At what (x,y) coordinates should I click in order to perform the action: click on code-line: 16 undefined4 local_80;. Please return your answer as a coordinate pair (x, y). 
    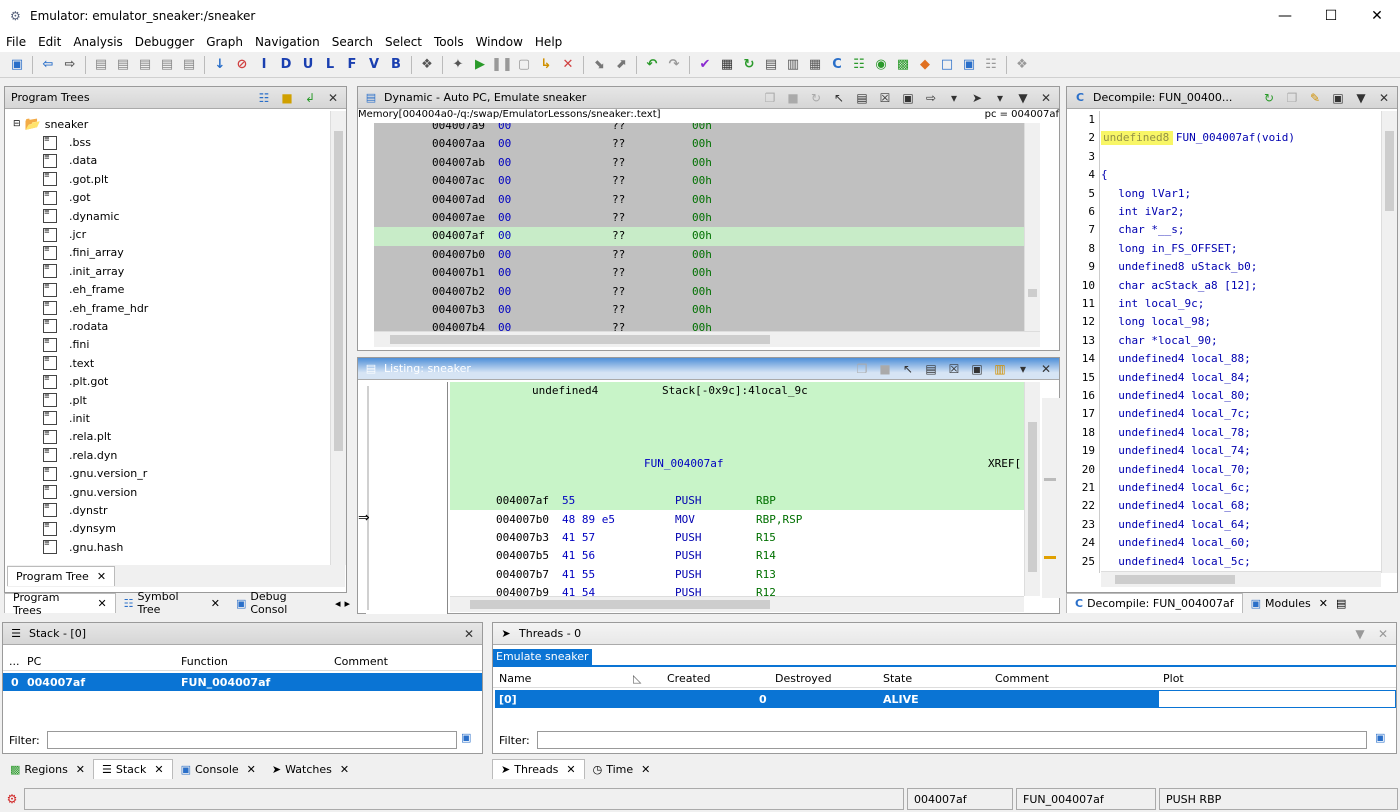
    Looking at the image, I should click on (1217, 396).